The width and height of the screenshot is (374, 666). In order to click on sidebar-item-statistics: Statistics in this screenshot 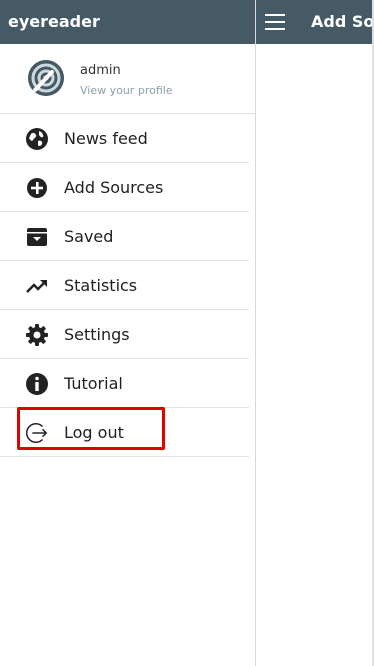, I will do `click(124, 285)`.